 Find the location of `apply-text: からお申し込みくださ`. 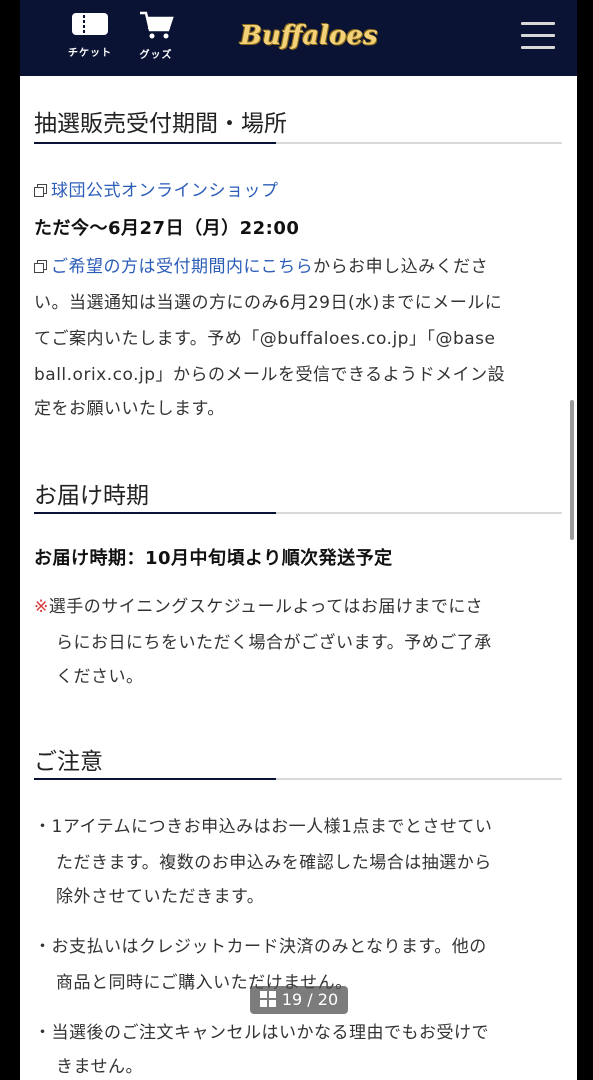

apply-text: からお申し込みくださ is located at coordinates (401, 267).